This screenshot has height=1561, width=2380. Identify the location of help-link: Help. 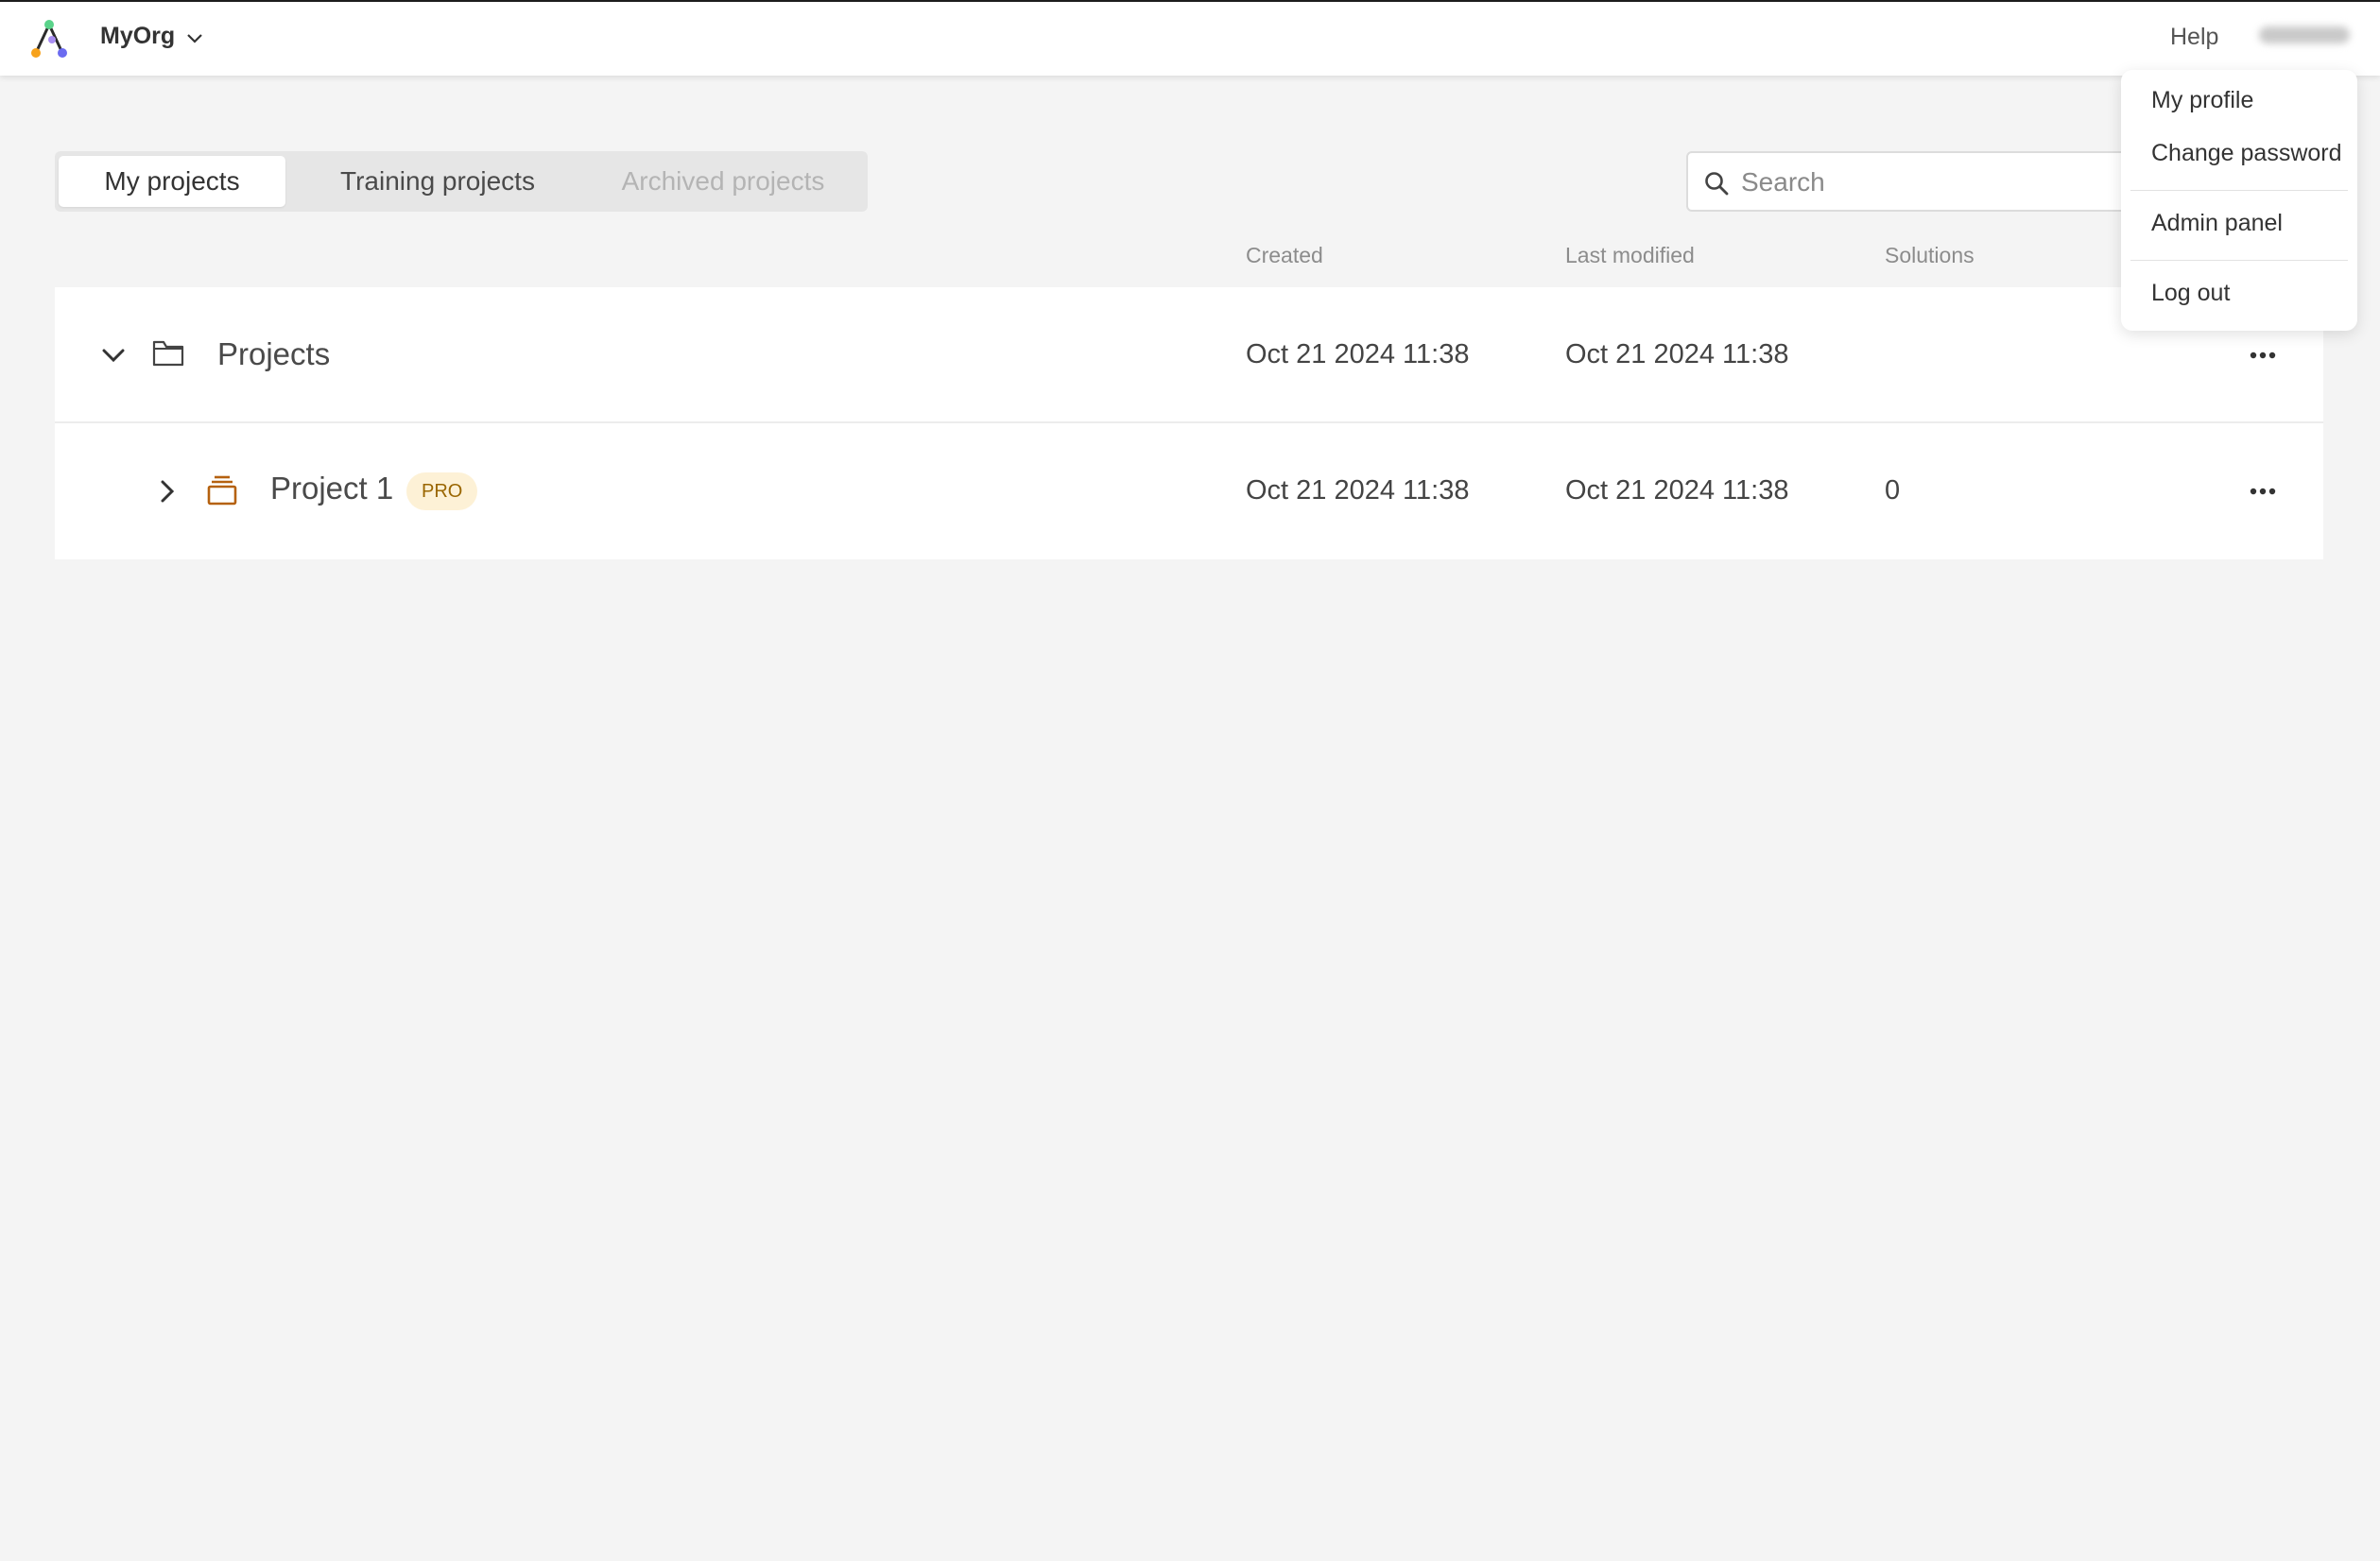
(2194, 37).